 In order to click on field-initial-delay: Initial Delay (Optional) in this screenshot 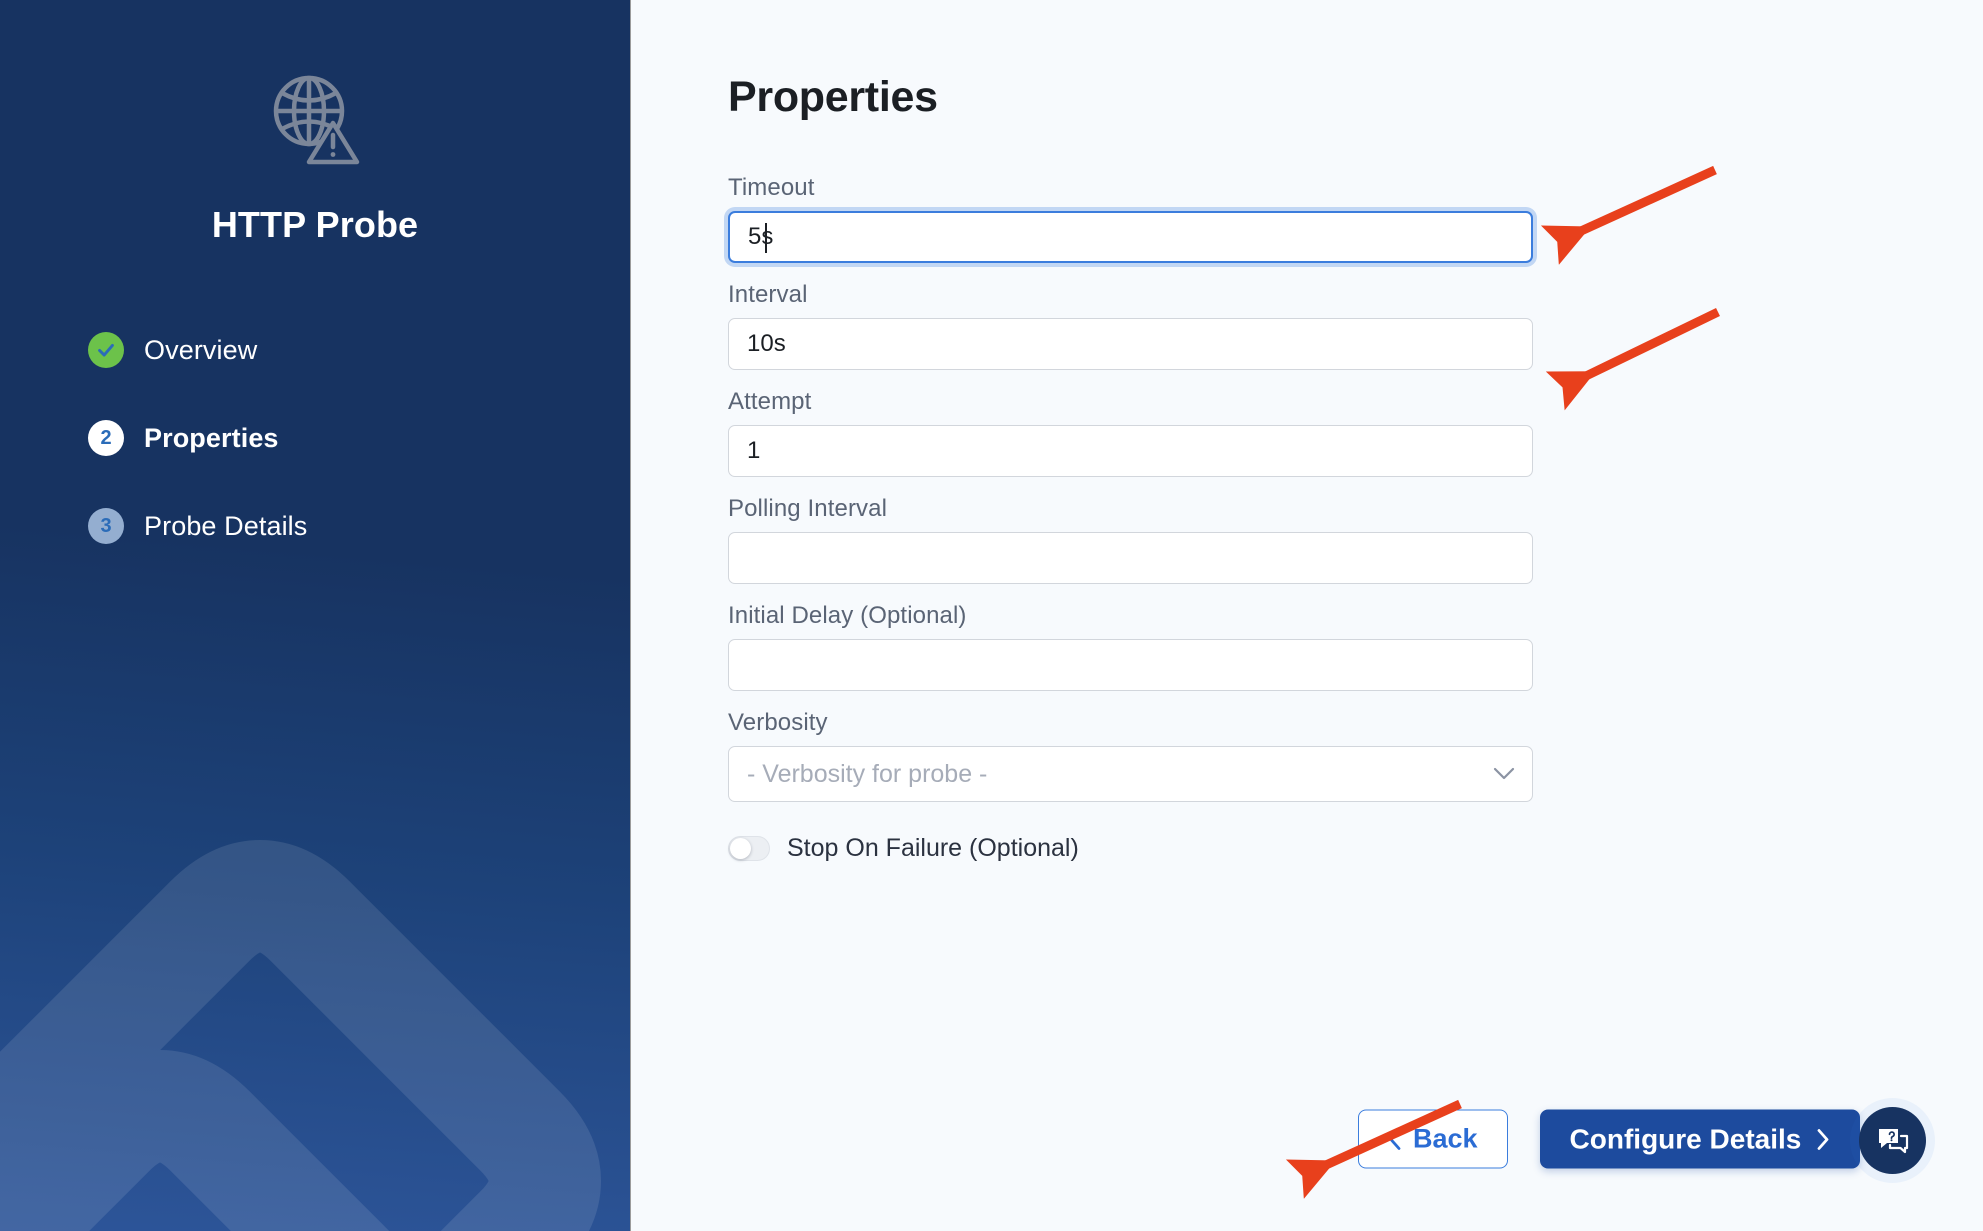, I will do `click(1130, 646)`.